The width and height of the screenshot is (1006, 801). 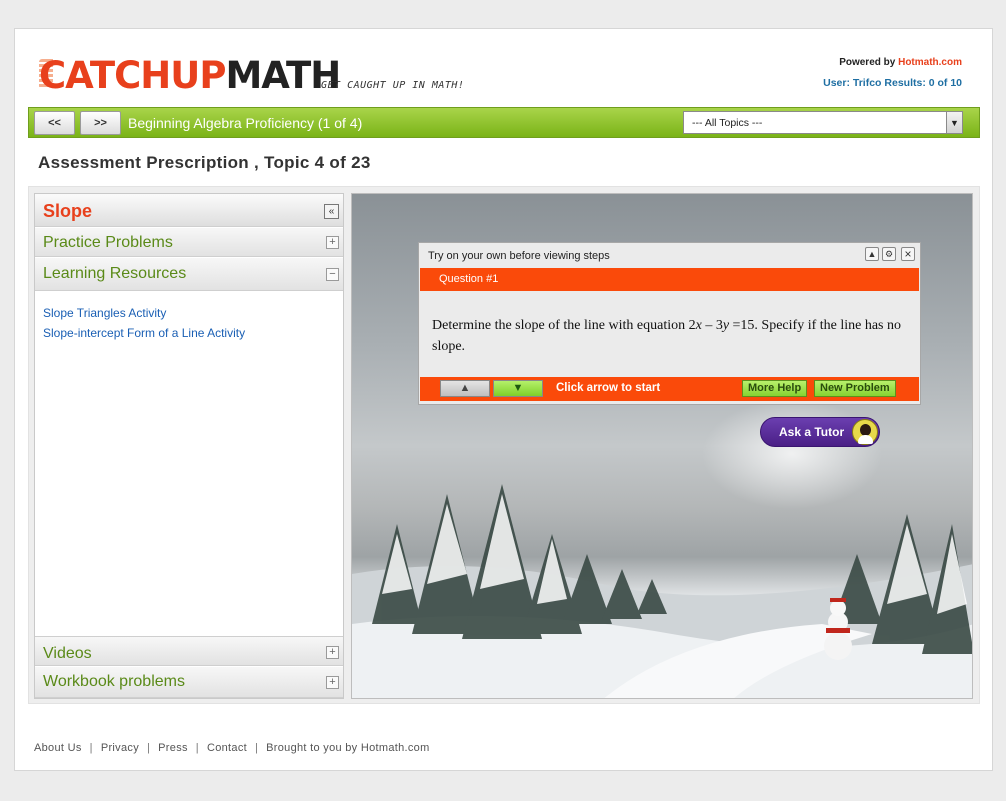 I want to click on options-icon: ⚙, so click(x=889, y=254).